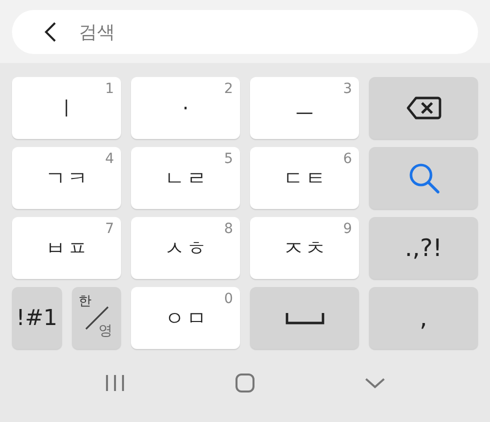  I want to click on key-number: 4, so click(109, 159).